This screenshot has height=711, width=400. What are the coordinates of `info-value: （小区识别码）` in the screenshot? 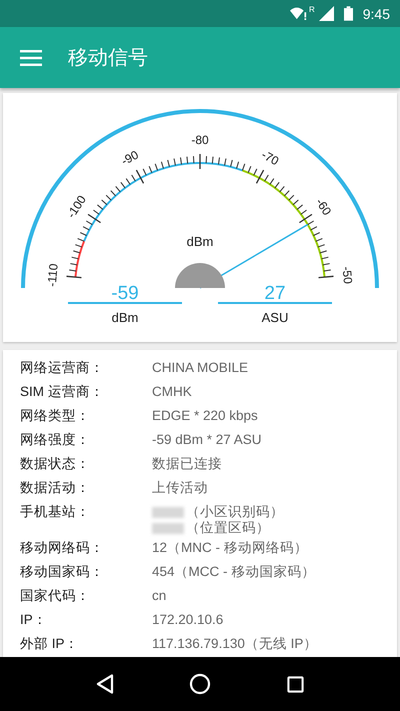 It's located at (235, 512).